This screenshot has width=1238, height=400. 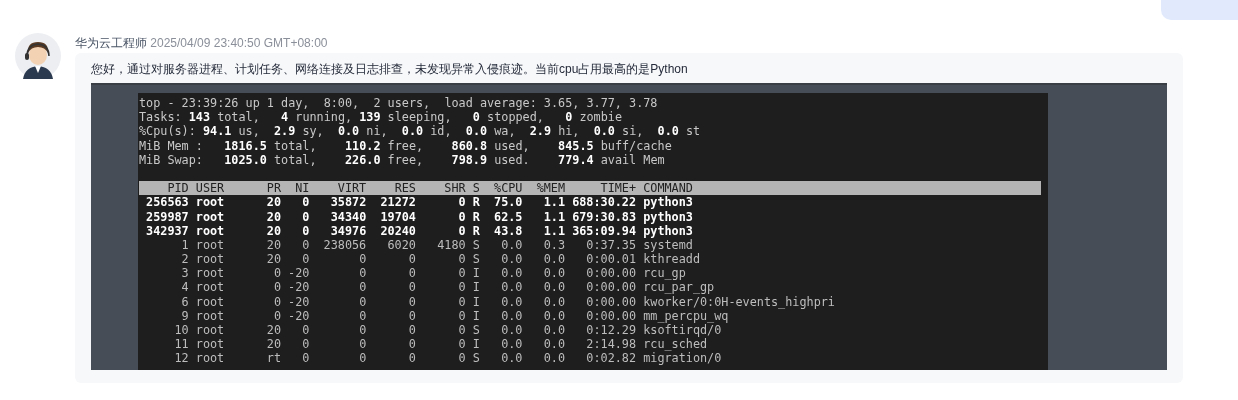 I want to click on table-cell-text: kthreadd, so click(x=671, y=259).